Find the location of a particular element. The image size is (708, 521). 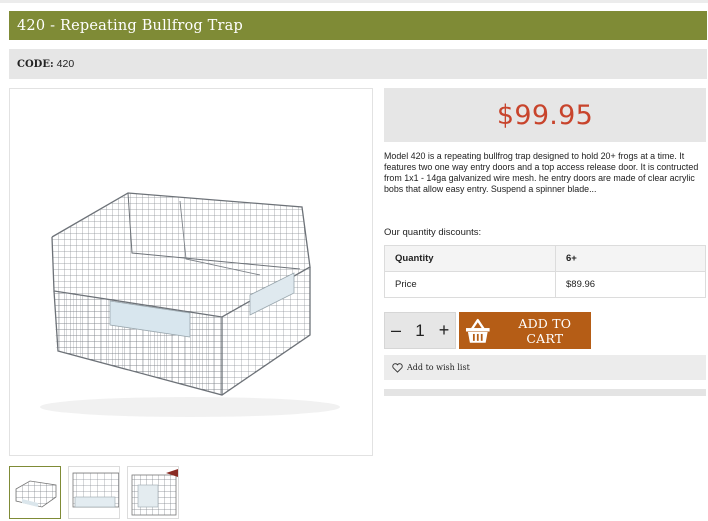

quantity-stepper: – 1 + is located at coordinates (420, 330).